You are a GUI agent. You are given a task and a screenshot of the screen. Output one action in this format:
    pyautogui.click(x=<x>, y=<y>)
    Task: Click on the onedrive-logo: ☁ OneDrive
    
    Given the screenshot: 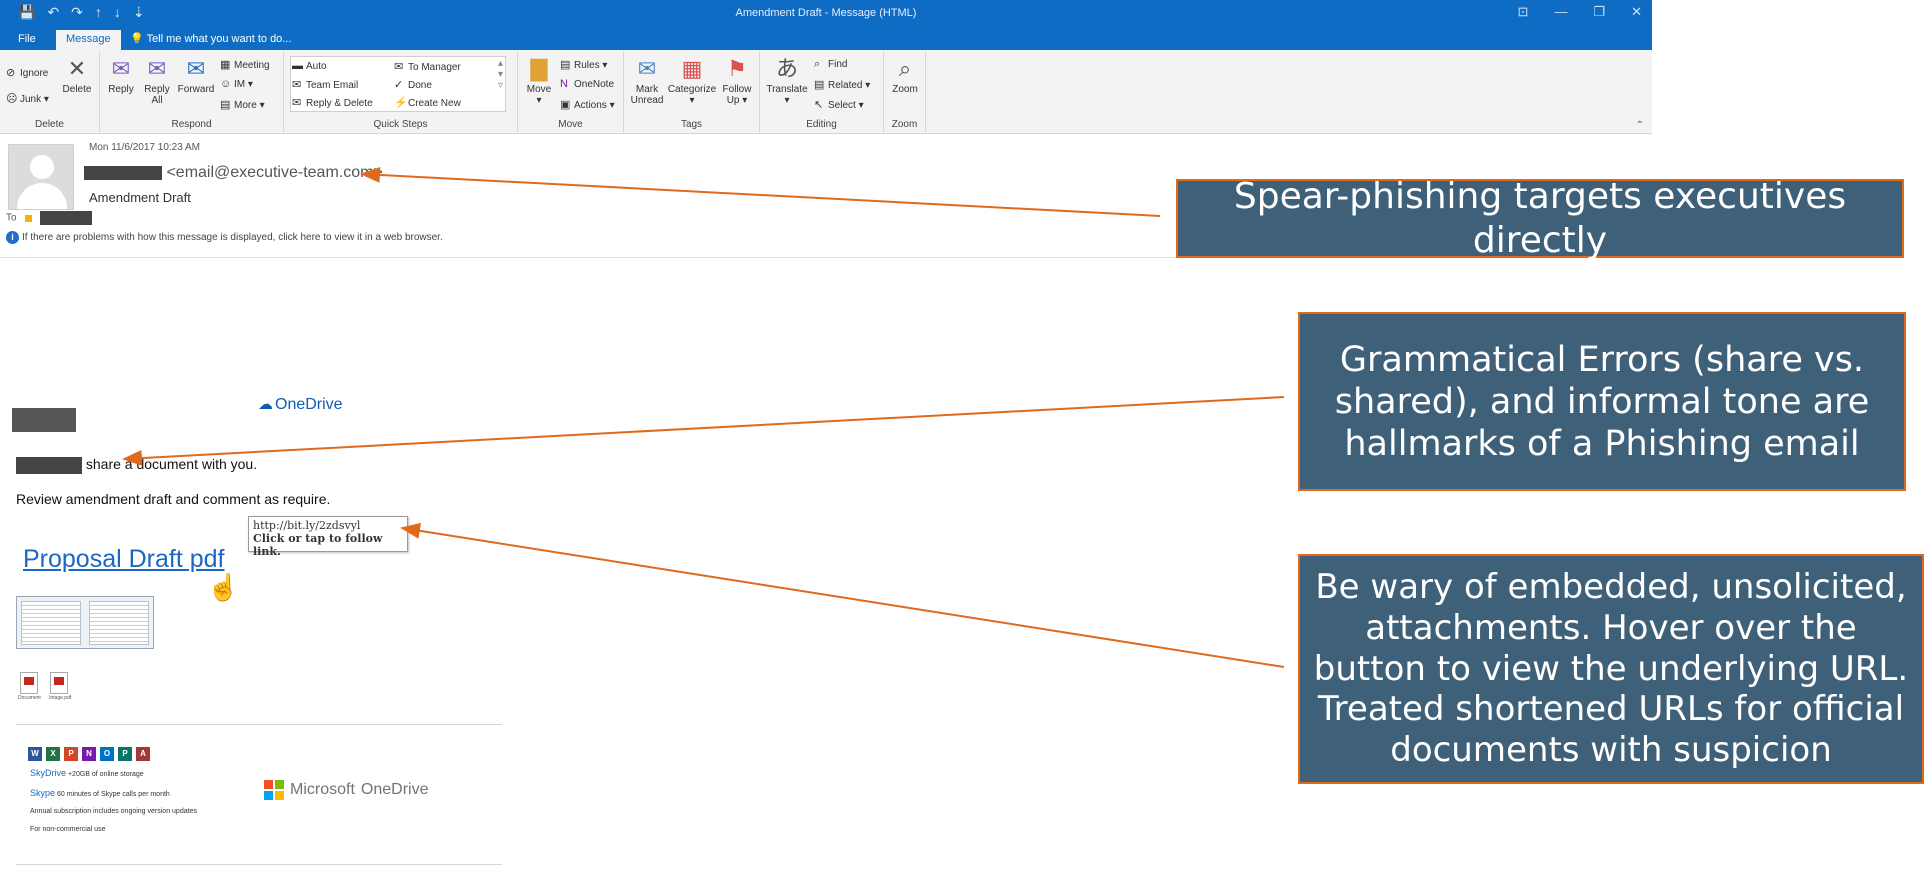 What is the action you would take?
    pyautogui.click(x=300, y=404)
    